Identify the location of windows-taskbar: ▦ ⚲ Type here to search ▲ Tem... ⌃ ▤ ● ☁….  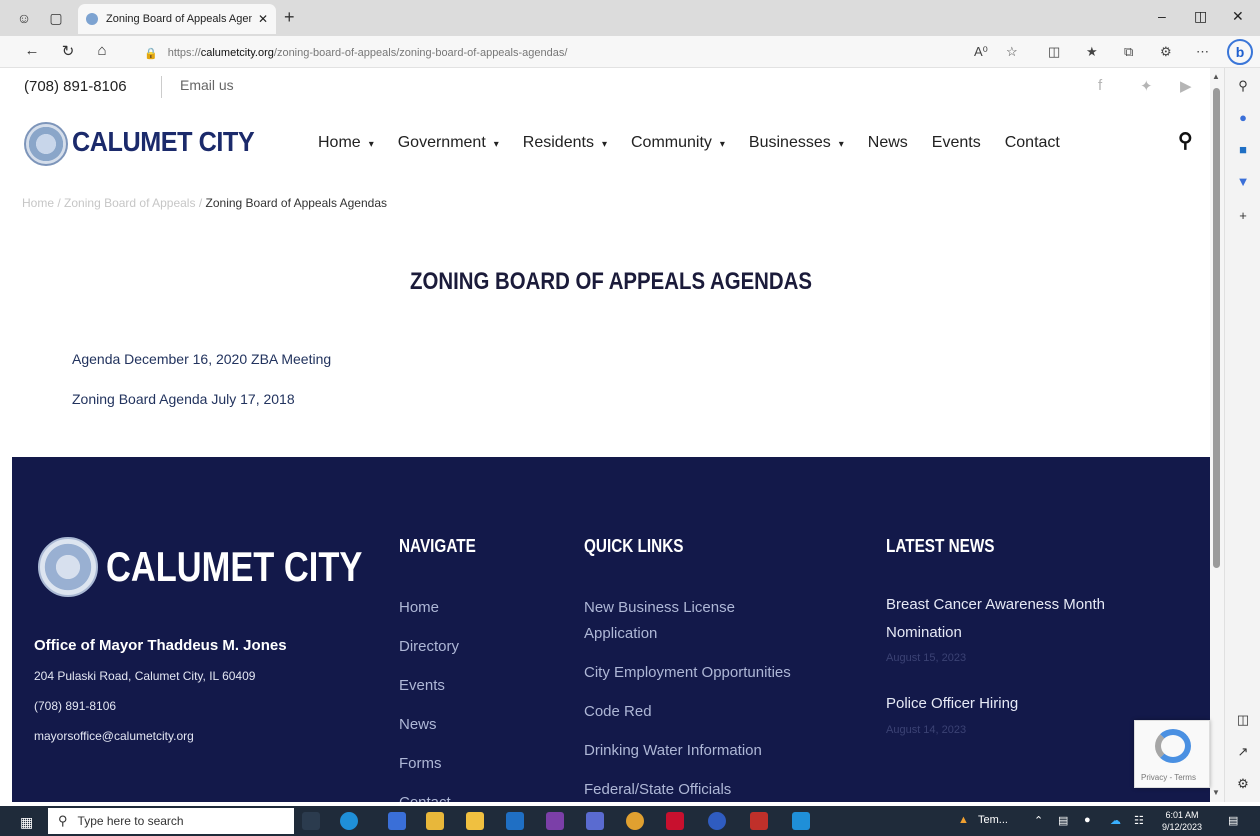
(630, 821).